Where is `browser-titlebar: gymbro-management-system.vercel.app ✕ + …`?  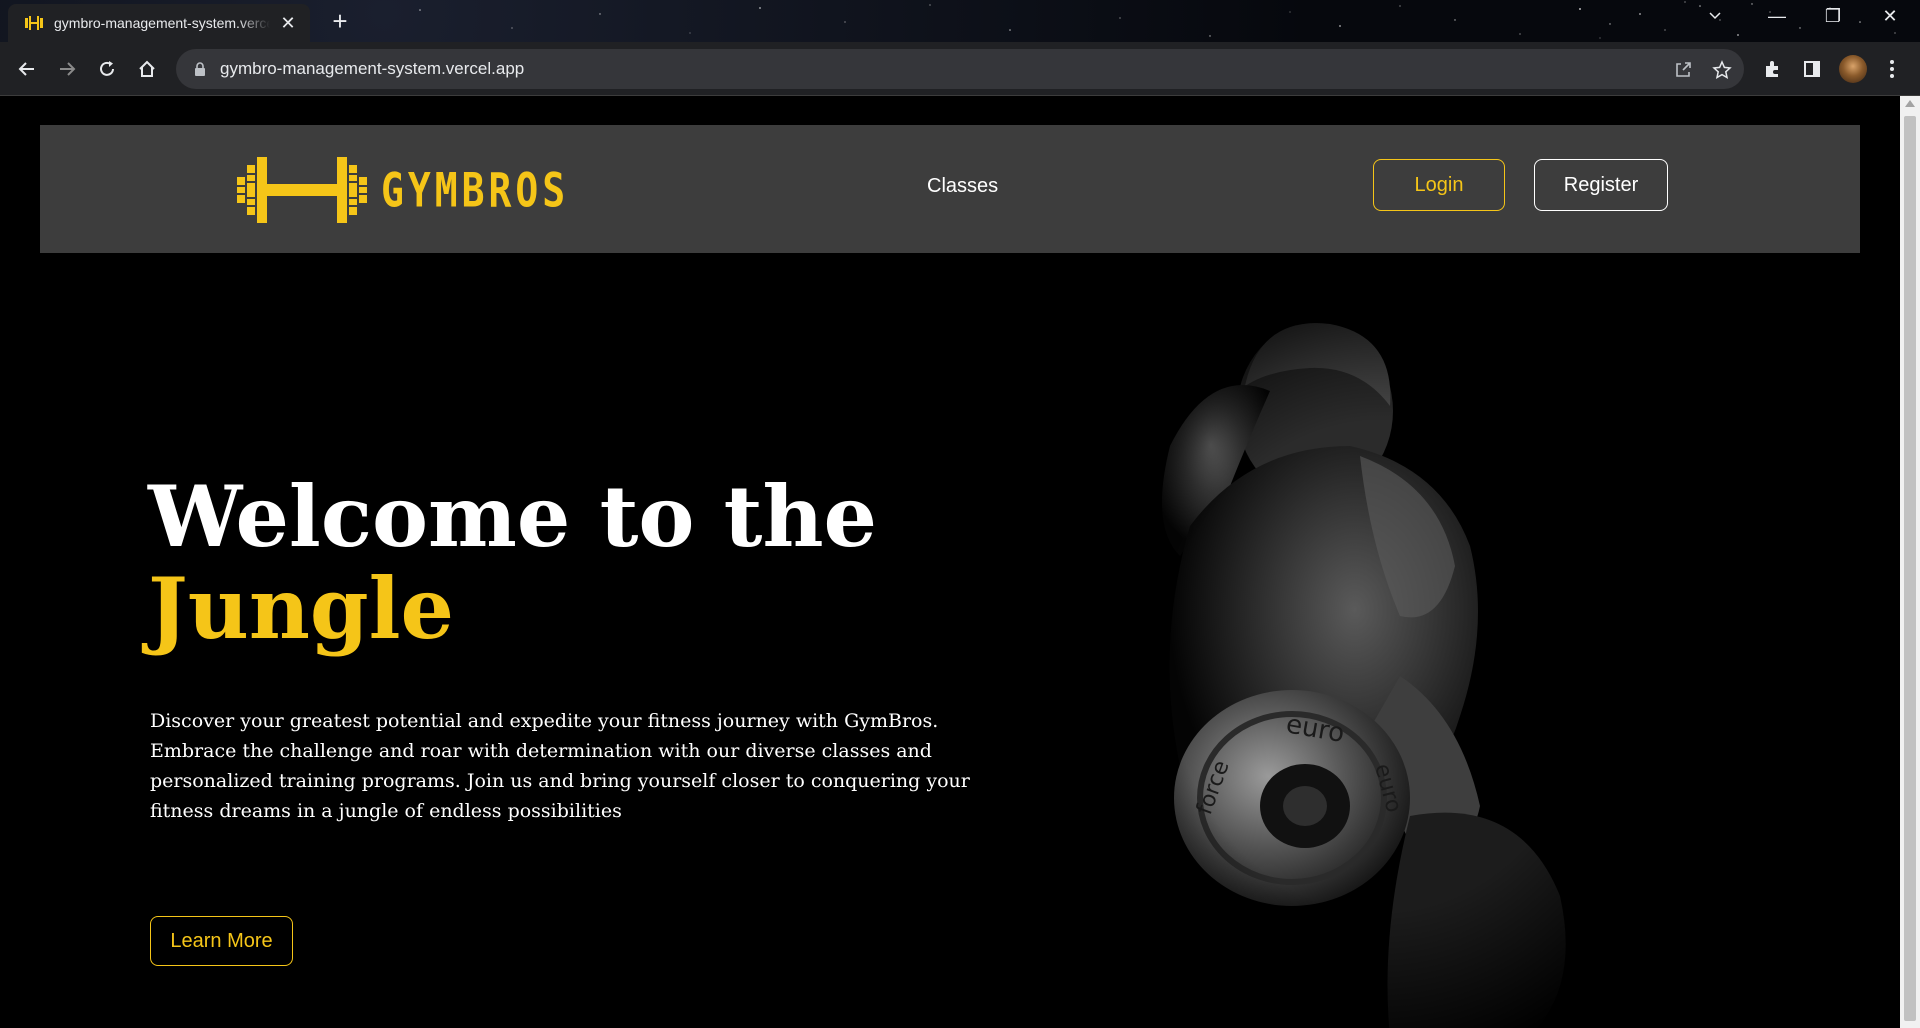 browser-titlebar: gymbro-management-system.vercel.app ✕ + … is located at coordinates (960, 21).